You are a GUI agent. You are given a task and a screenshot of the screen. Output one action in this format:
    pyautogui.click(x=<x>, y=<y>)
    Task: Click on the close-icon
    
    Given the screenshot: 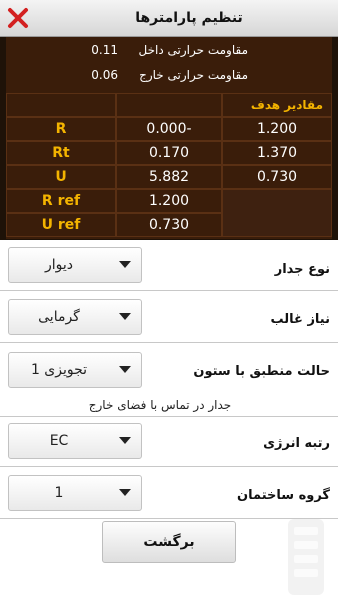 What is the action you would take?
    pyautogui.click(x=18, y=18)
    